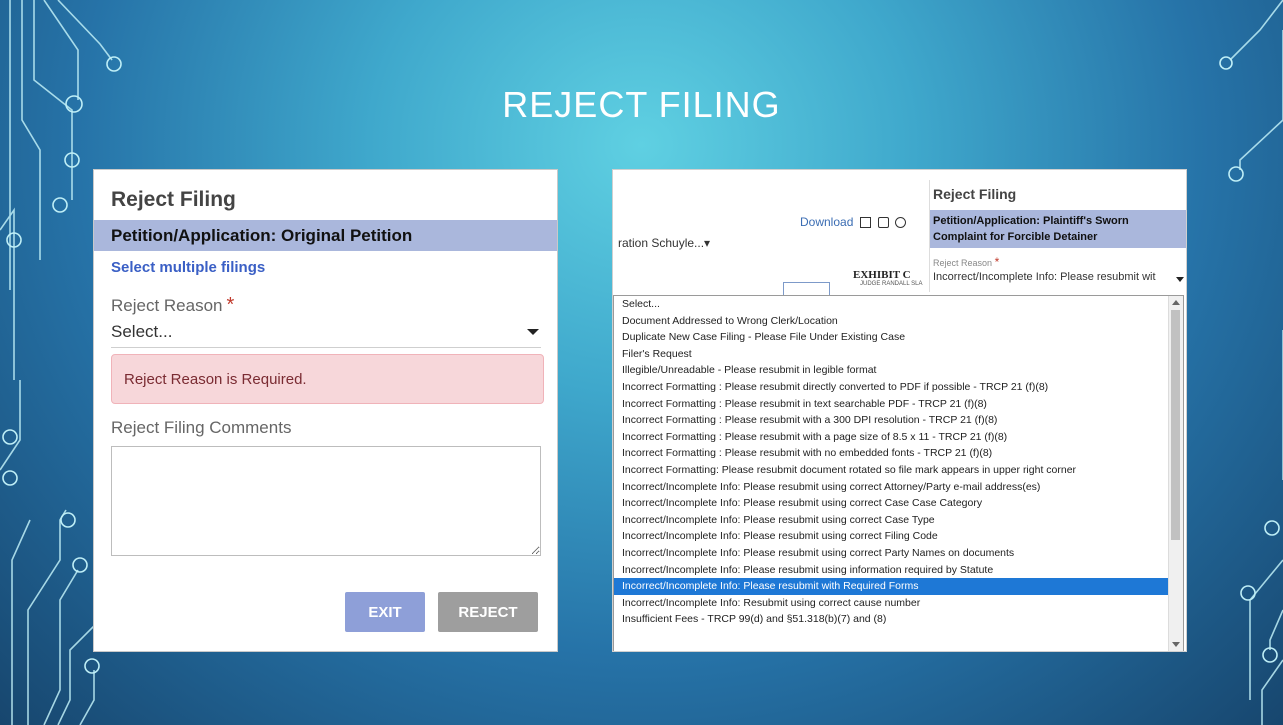 This screenshot has width=1283, height=725. I want to click on panel-toggle-icon, so click(865, 222).